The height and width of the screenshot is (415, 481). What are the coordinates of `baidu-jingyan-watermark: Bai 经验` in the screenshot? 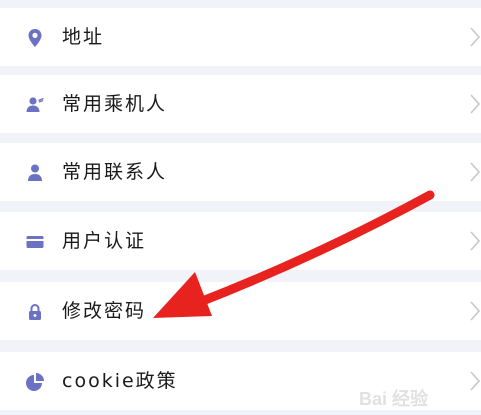 It's located at (417, 398).